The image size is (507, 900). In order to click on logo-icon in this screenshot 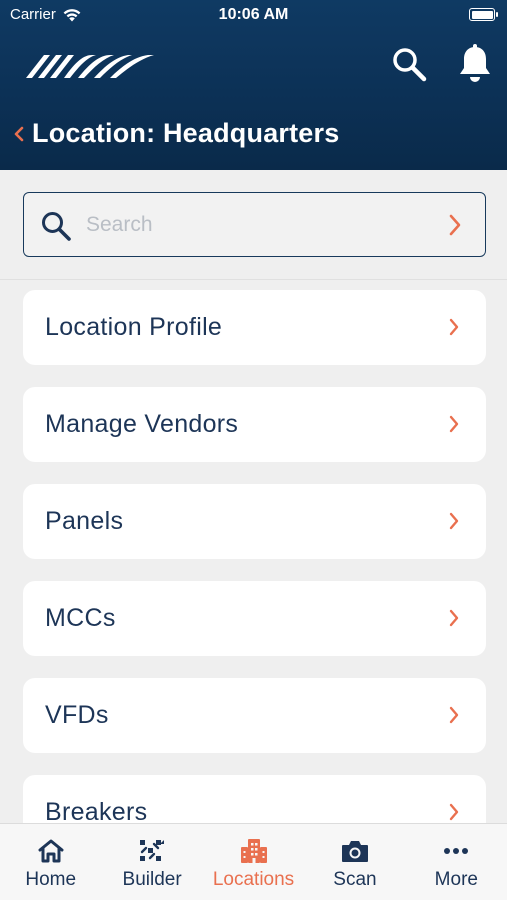, I will do `click(90, 66)`.